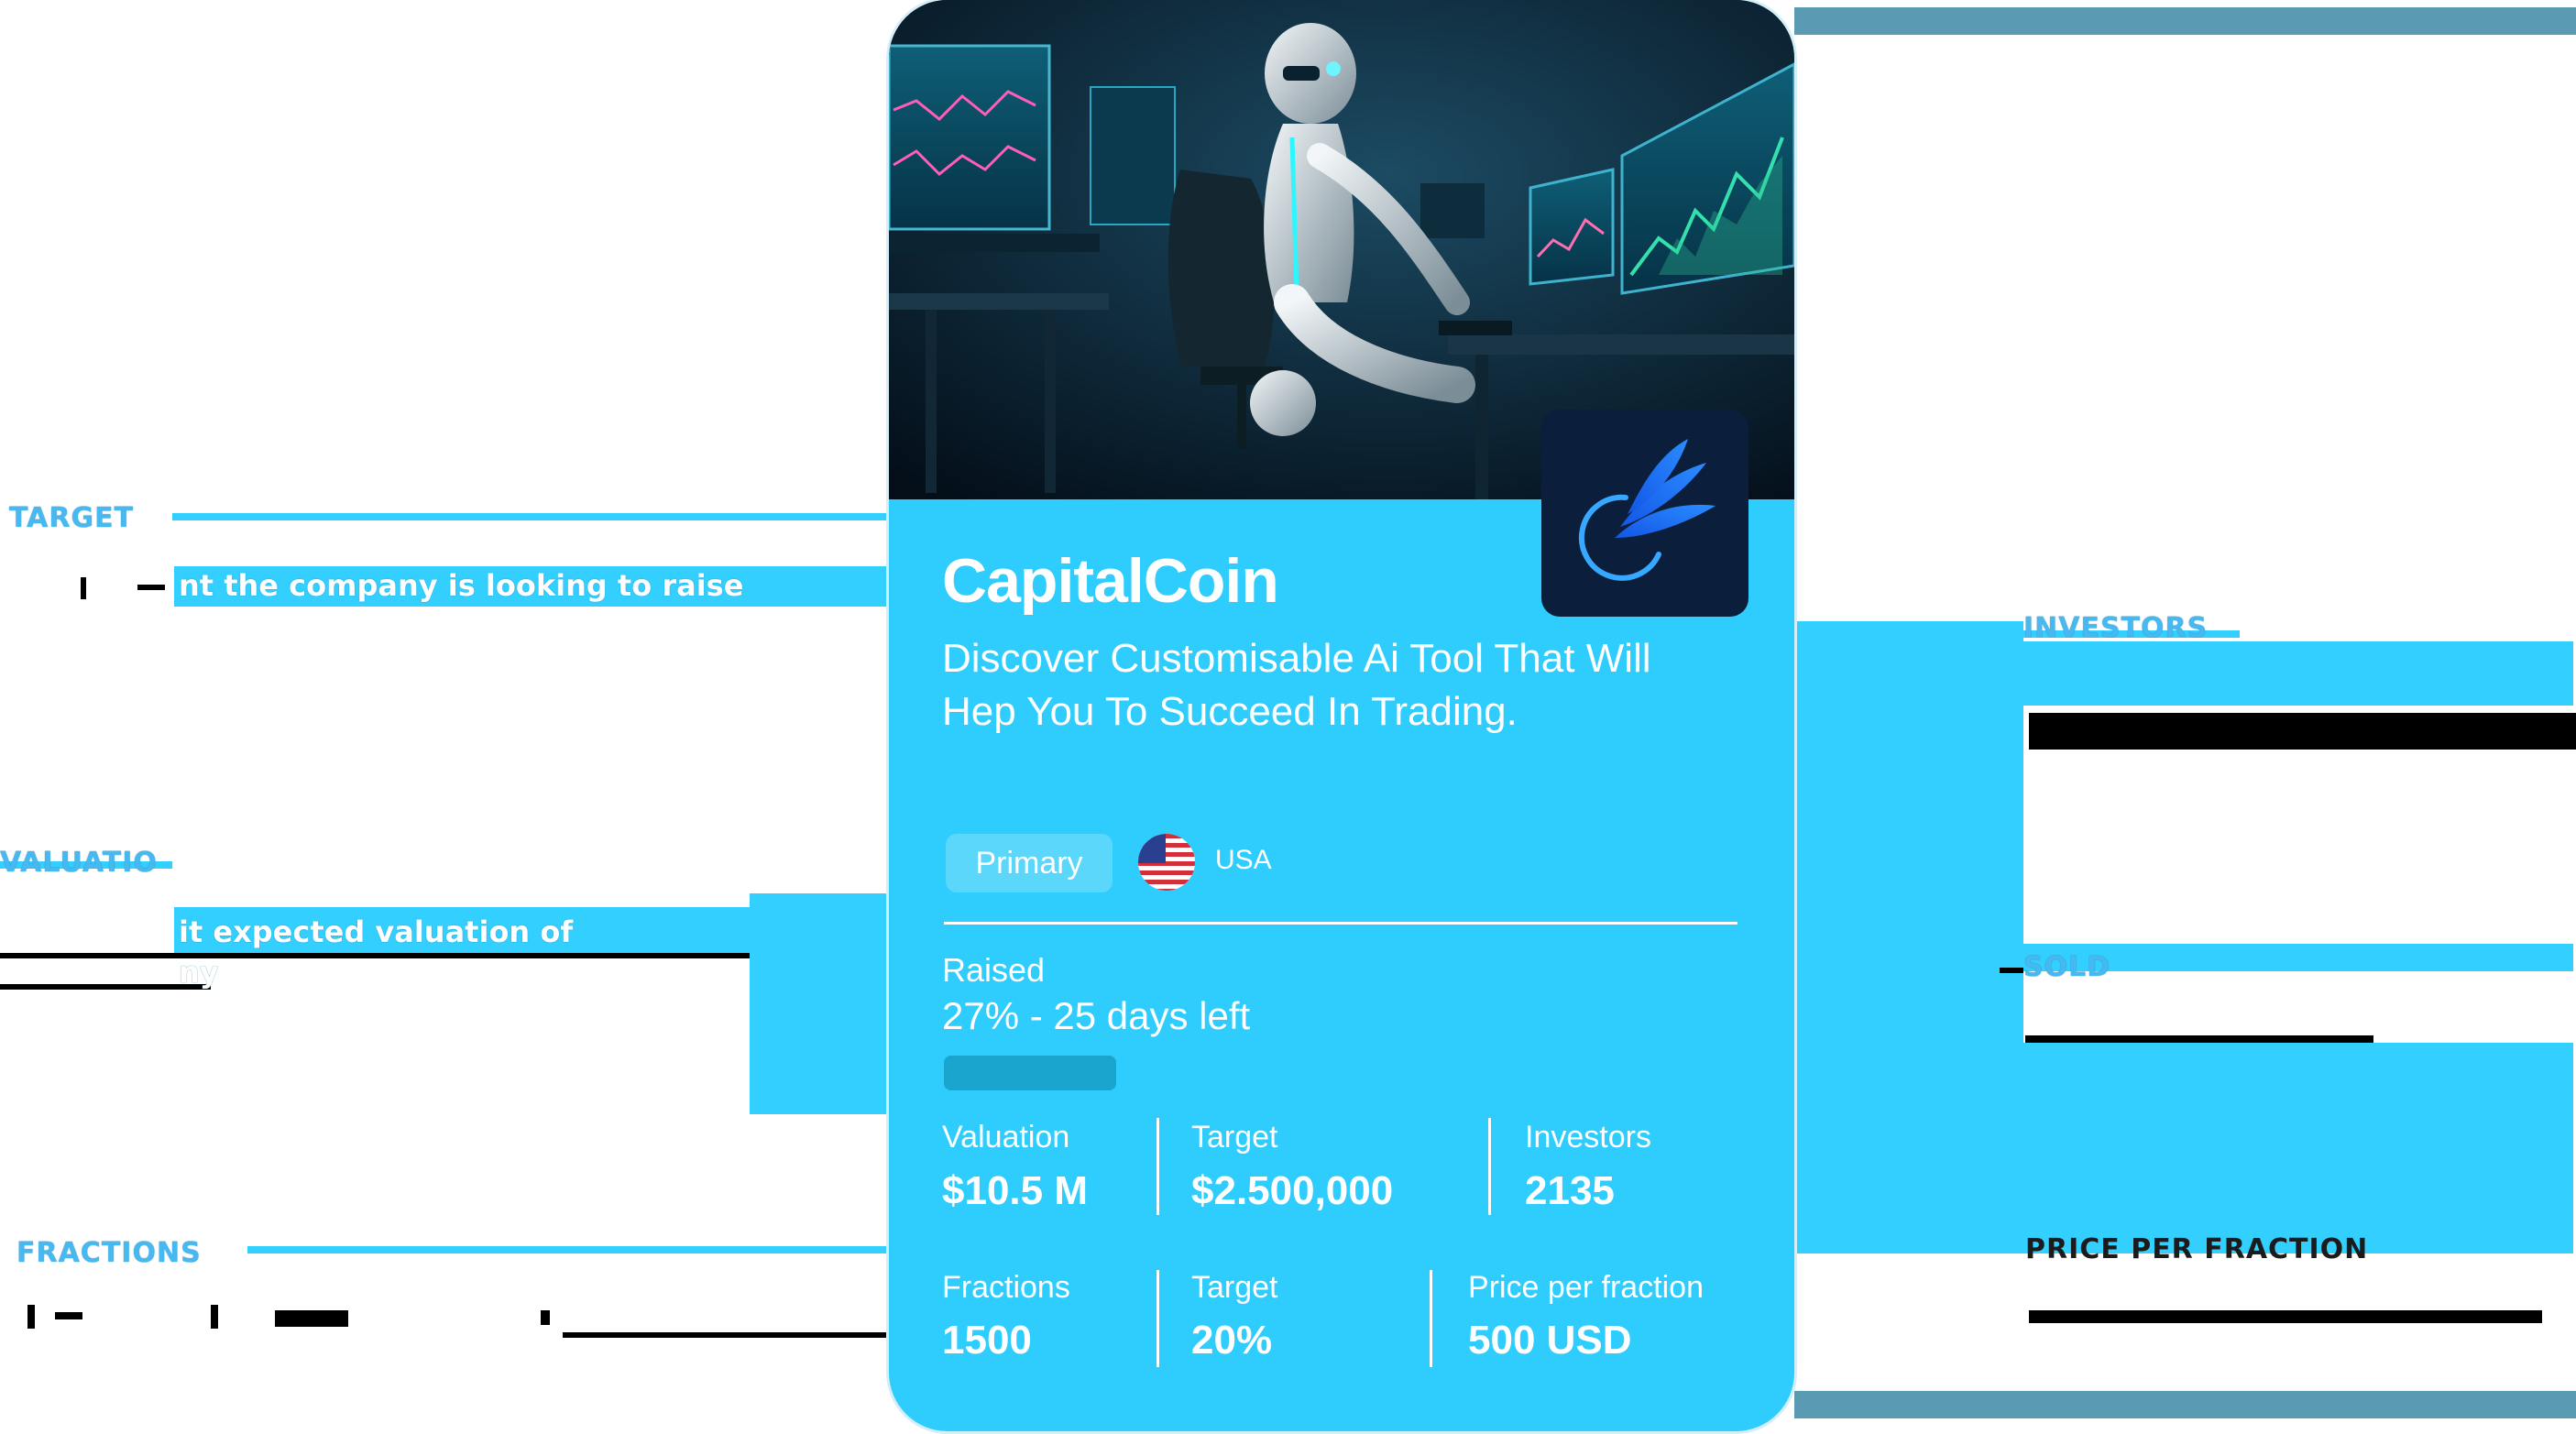  I want to click on annotation-valuation-label: VALUATIO, so click(79, 863).